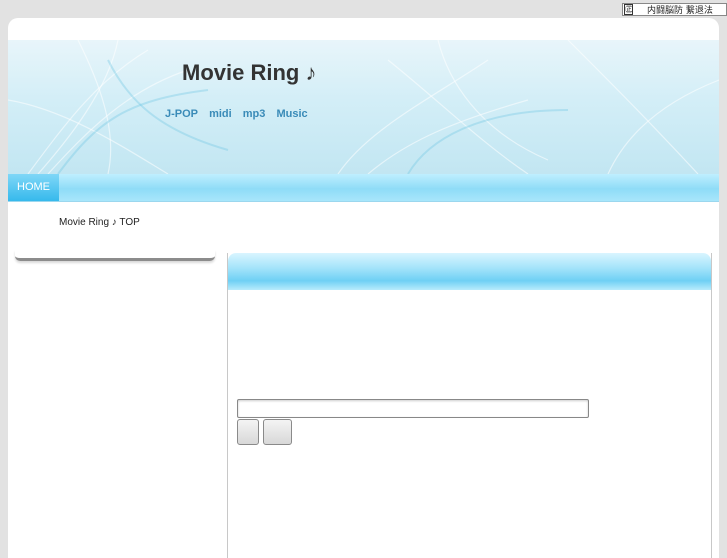 The height and width of the screenshot is (558, 727). Describe the element at coordinates (248, 432) in the screenshot. I see `search-button` at that location.